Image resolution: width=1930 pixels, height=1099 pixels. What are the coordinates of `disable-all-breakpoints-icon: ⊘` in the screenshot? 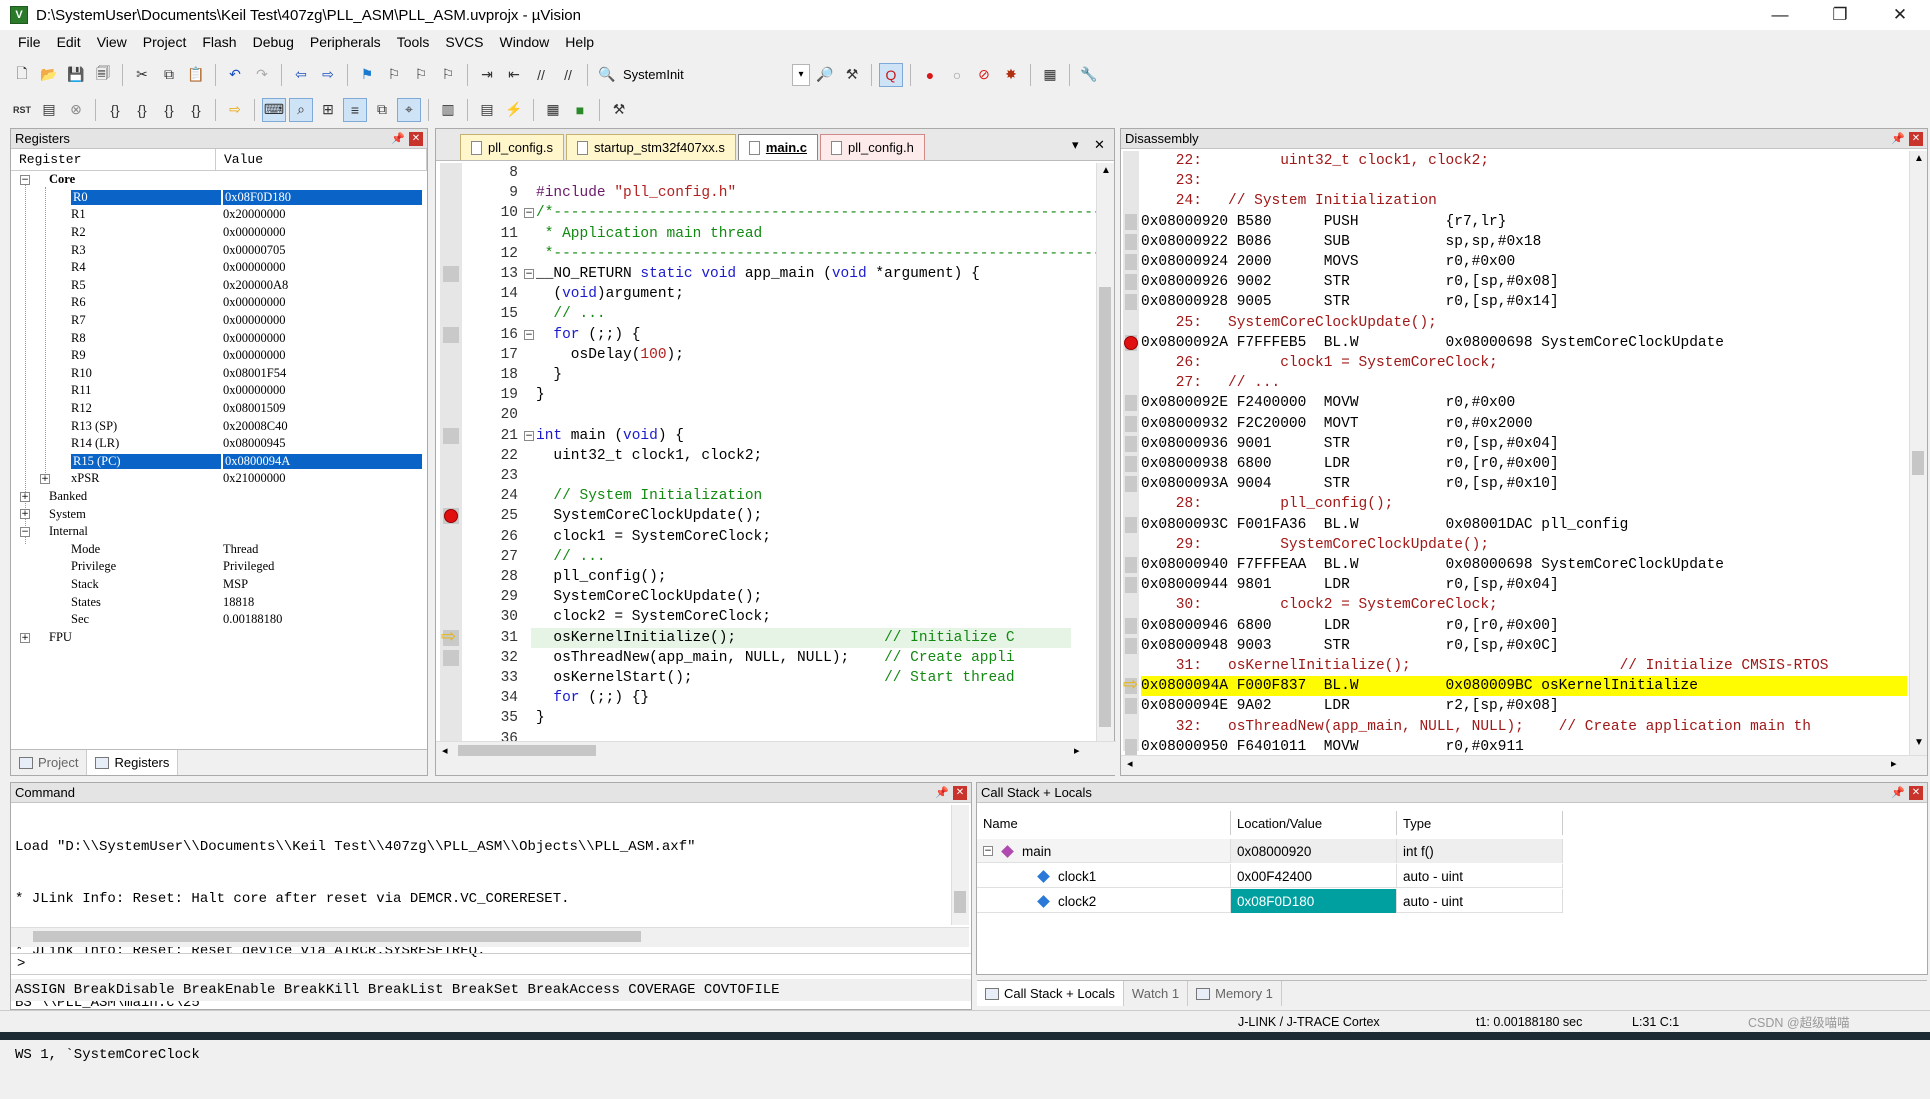 It's located at (984, 75).